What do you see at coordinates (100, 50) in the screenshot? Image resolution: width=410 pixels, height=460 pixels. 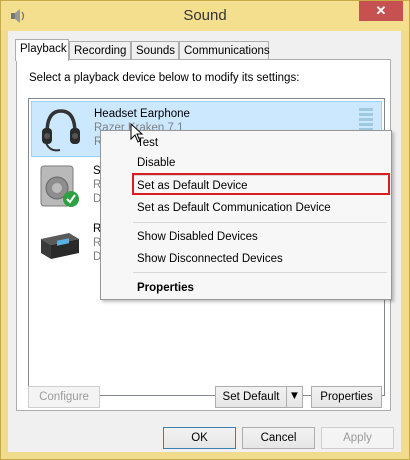 I see `tab-recording: Recording` at bounding box center [100, 50].